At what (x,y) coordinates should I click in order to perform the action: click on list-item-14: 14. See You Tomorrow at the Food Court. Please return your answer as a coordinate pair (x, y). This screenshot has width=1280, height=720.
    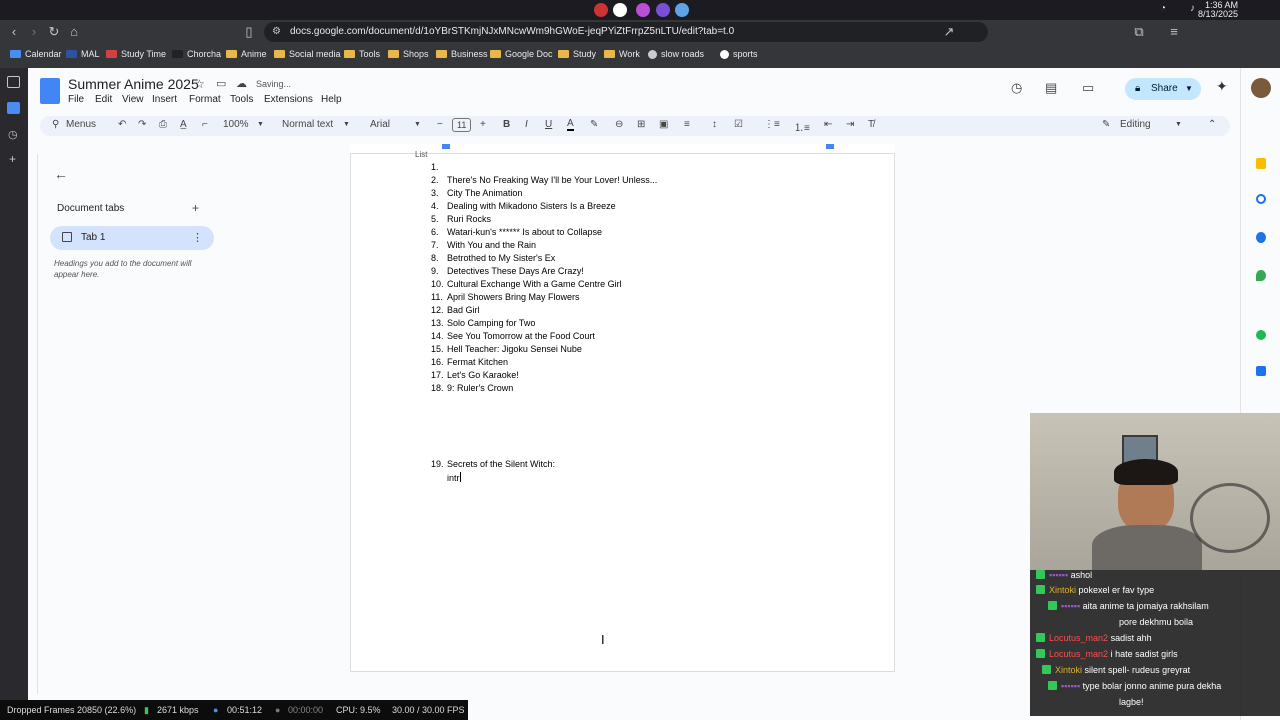
    Looking at the image, I should click on (513, 336).